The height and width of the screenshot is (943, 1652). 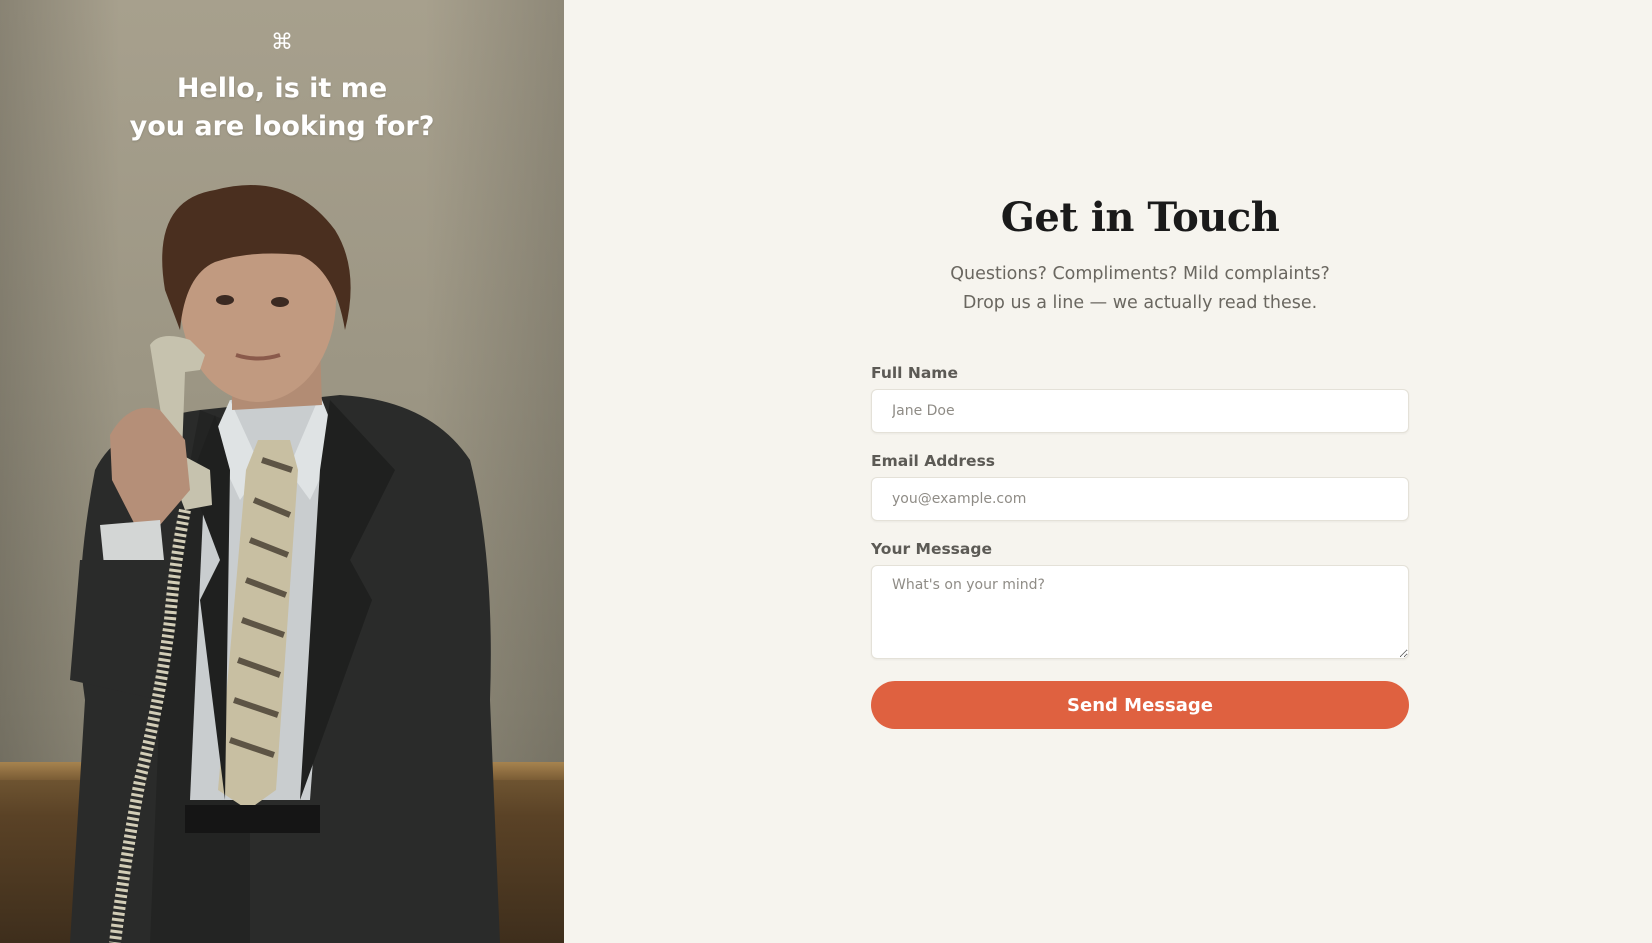 What do you see at coordinates (933, 461) in the screenshot?
I see `email-label: Email Address` at bounding box center [933, 461].